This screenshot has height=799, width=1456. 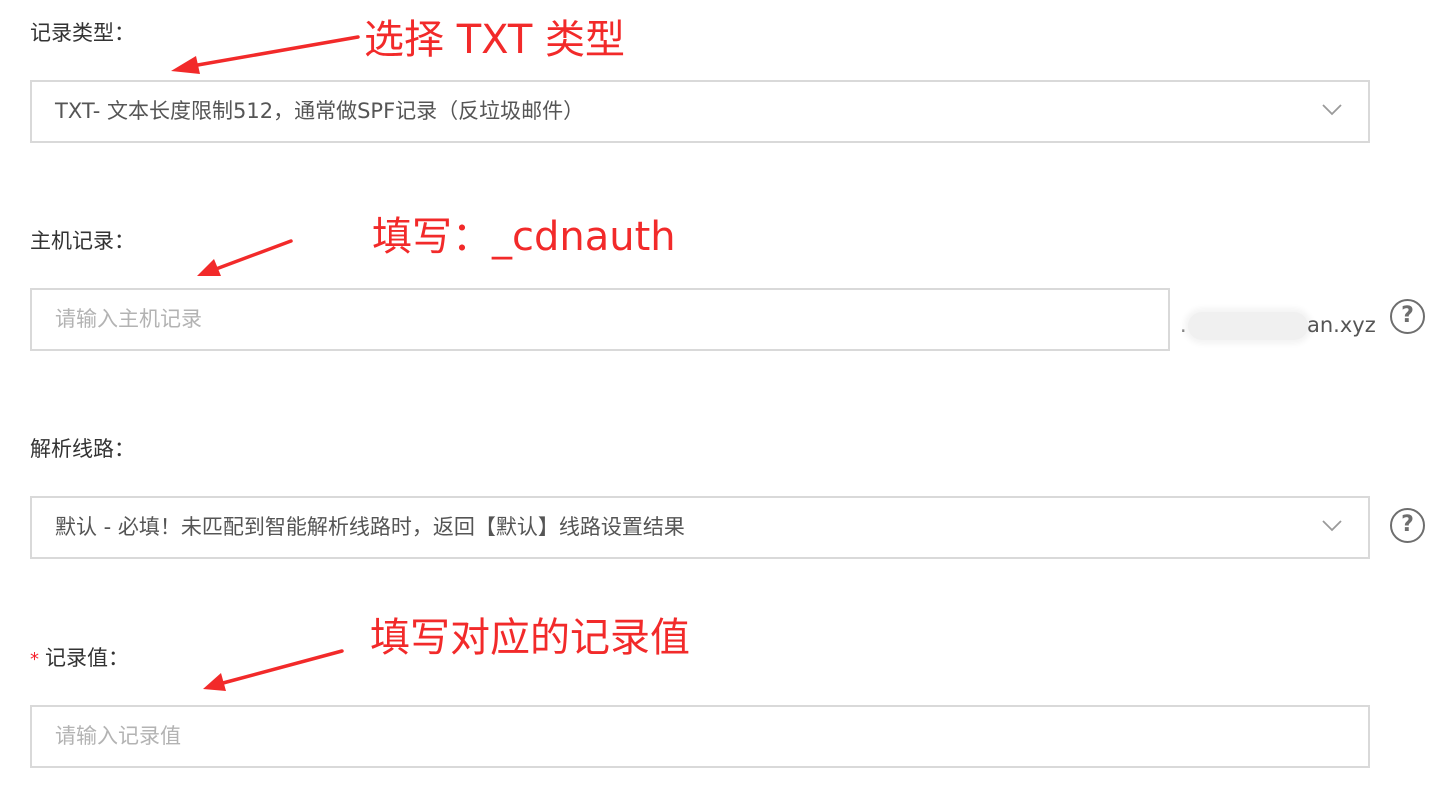 I want to click on line-select: 默认 - 必填！未匹配到智能解析线路时，返回【默认】线路设置结果, so click(x=700, y=527).